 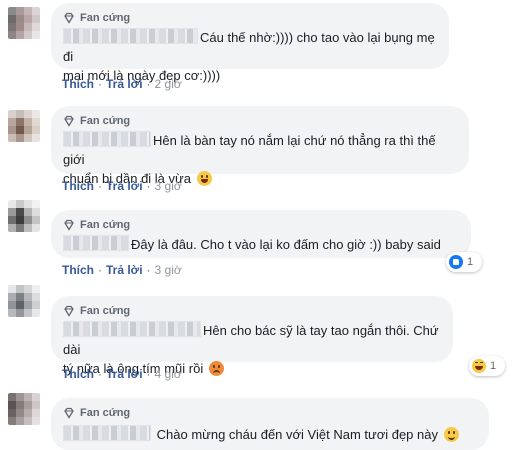 I want to click on like-icon, so click(x=456, y=262).